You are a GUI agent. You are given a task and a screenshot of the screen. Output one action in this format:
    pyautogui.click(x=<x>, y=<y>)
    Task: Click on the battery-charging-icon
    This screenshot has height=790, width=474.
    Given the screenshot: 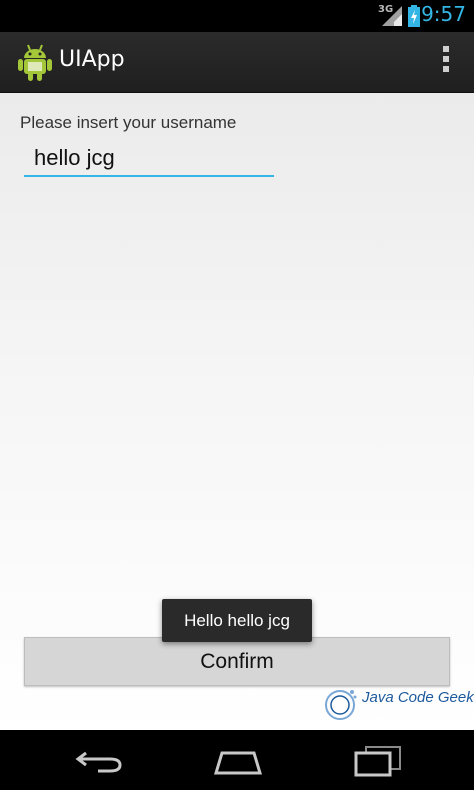 What is the action you would take?
    pyautogui.click(x=414, y=16)
    